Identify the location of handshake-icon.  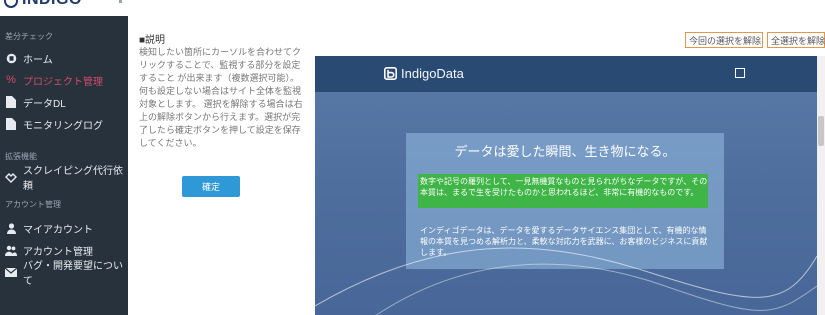
(11, 177).